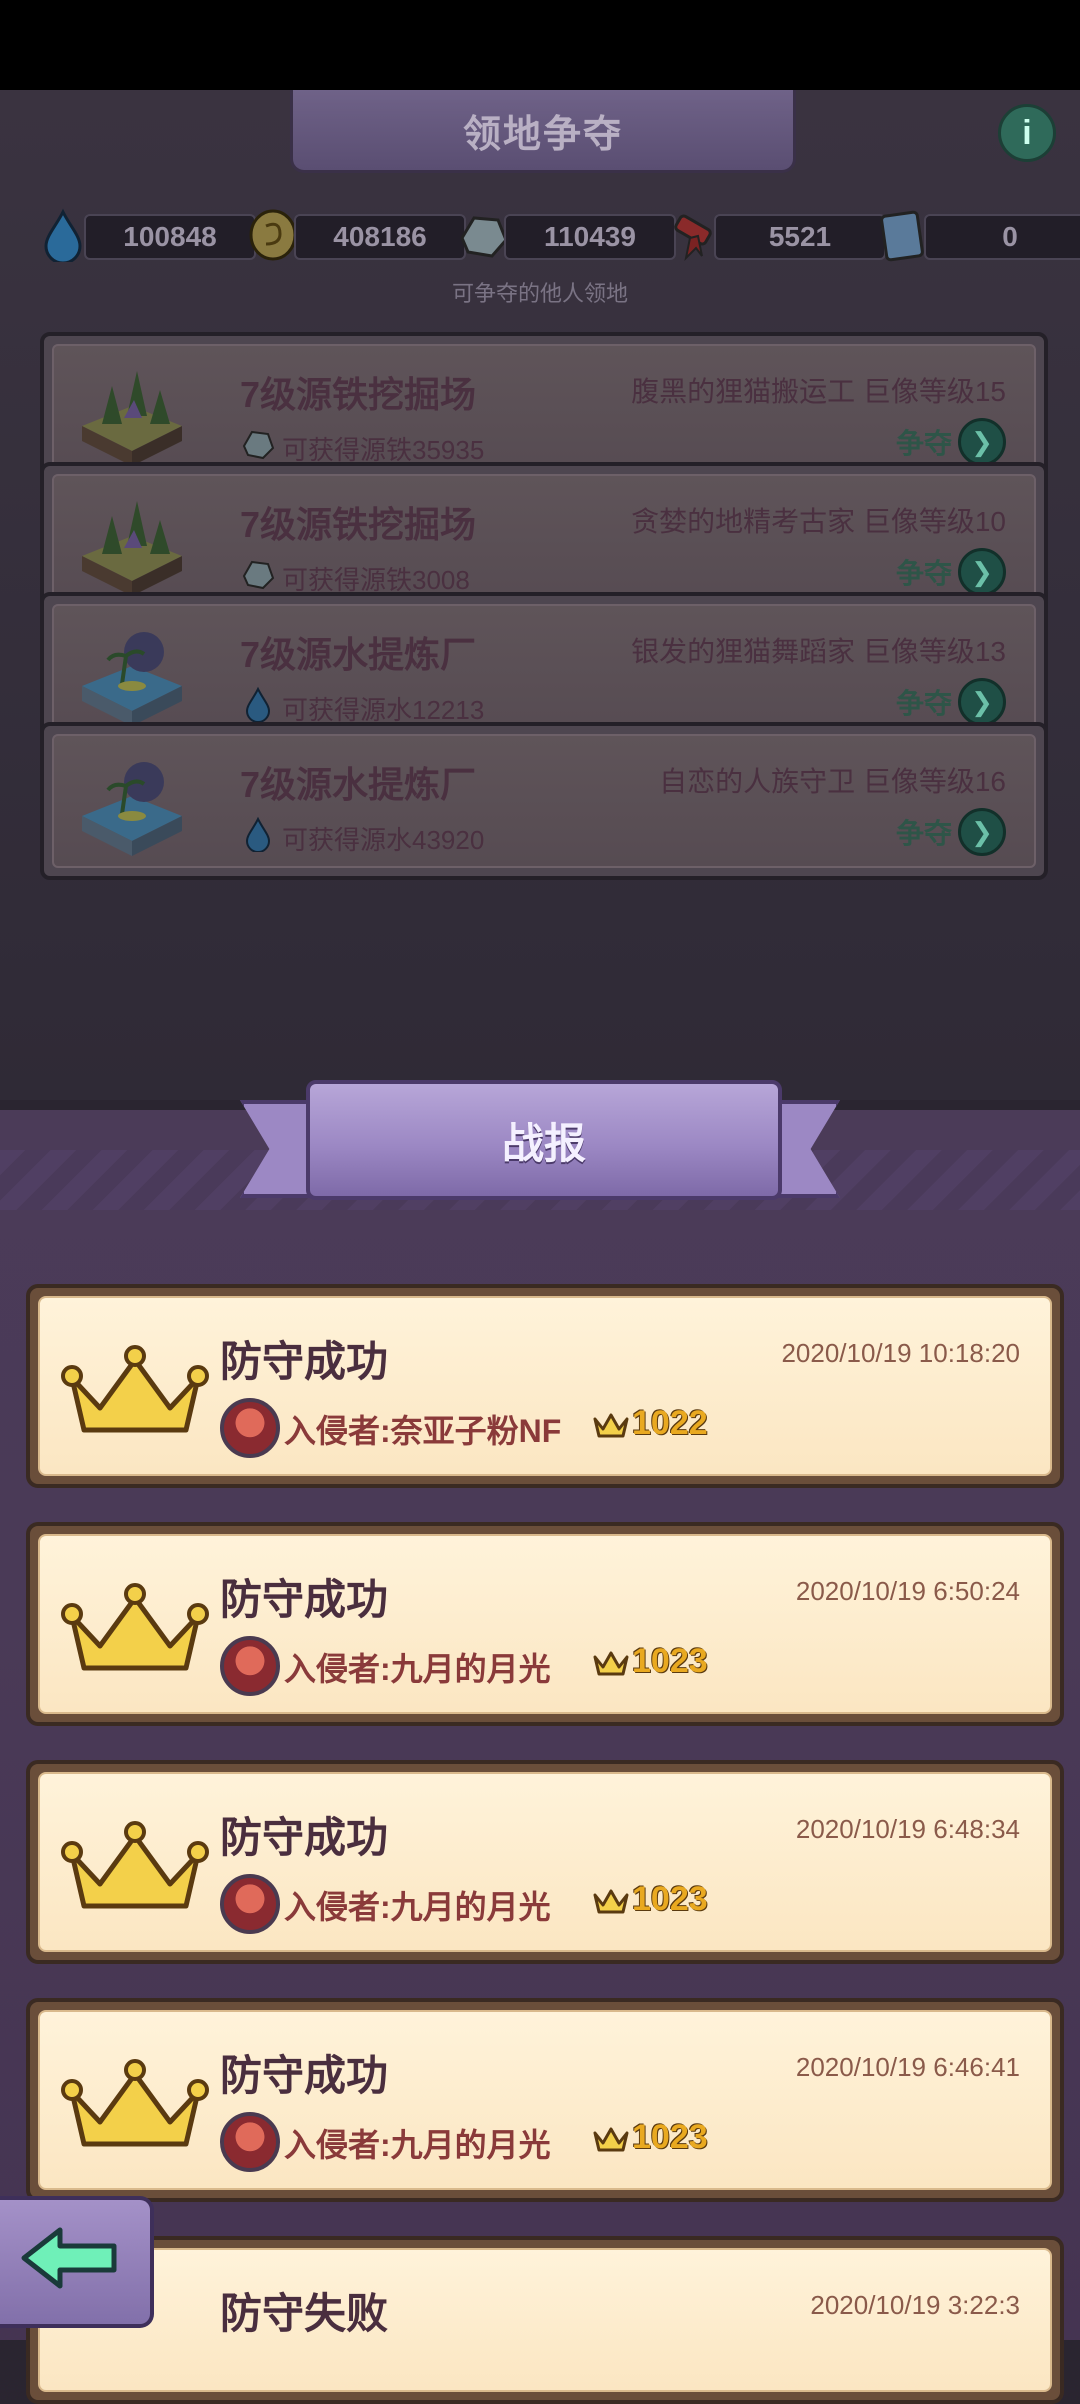  Describe the element at coordinates (818, 651) in the screenshot. I see `territory-owner: 银发的狸猫舞蹈家 巨像等级13` at that location.